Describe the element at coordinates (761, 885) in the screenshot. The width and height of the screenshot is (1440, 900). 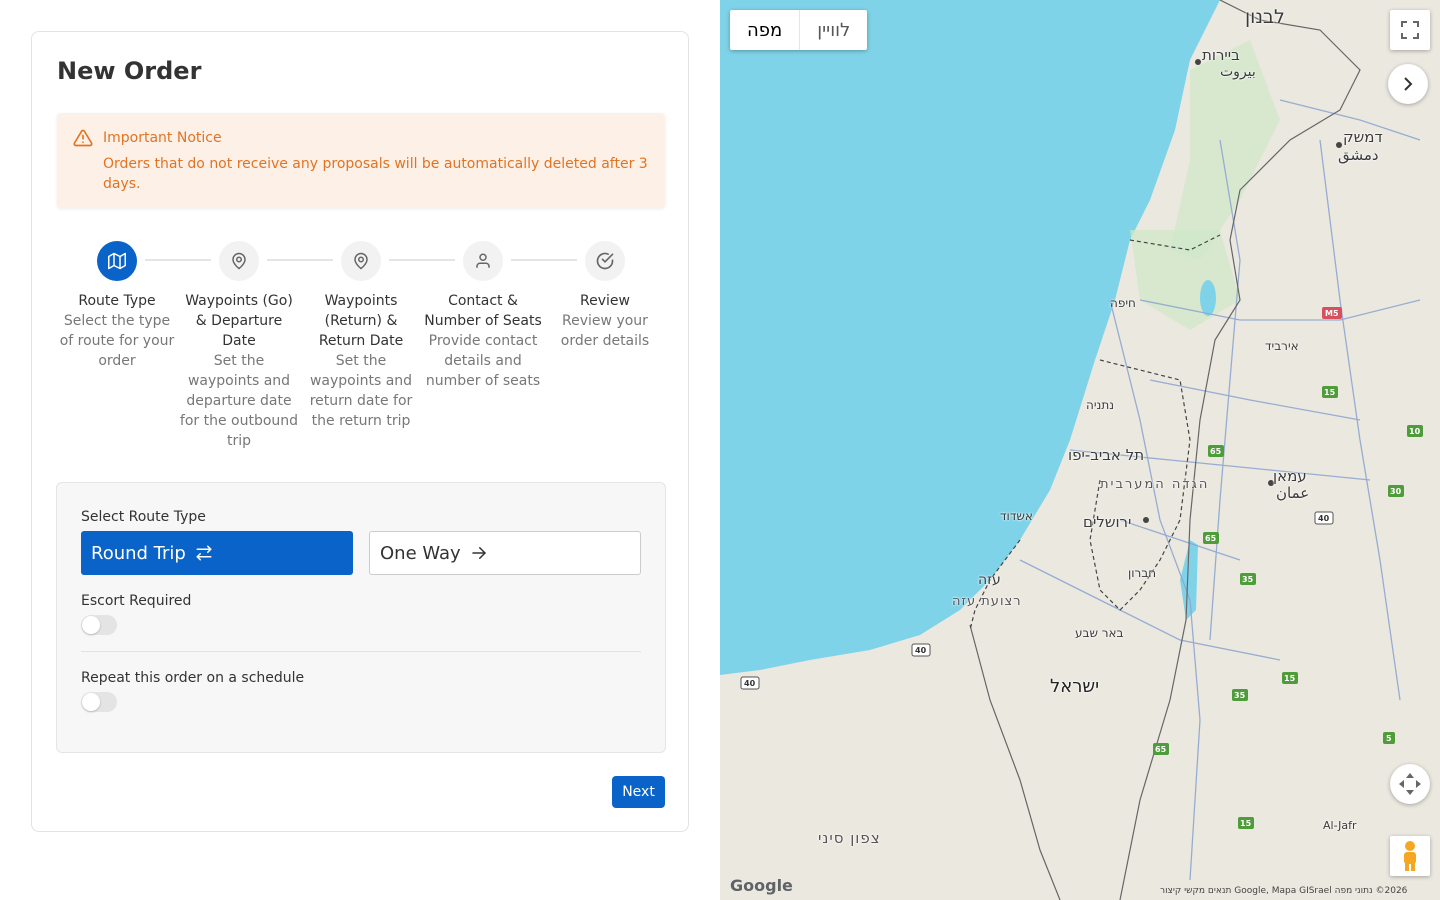
I see `google-logo: Google` at that location.